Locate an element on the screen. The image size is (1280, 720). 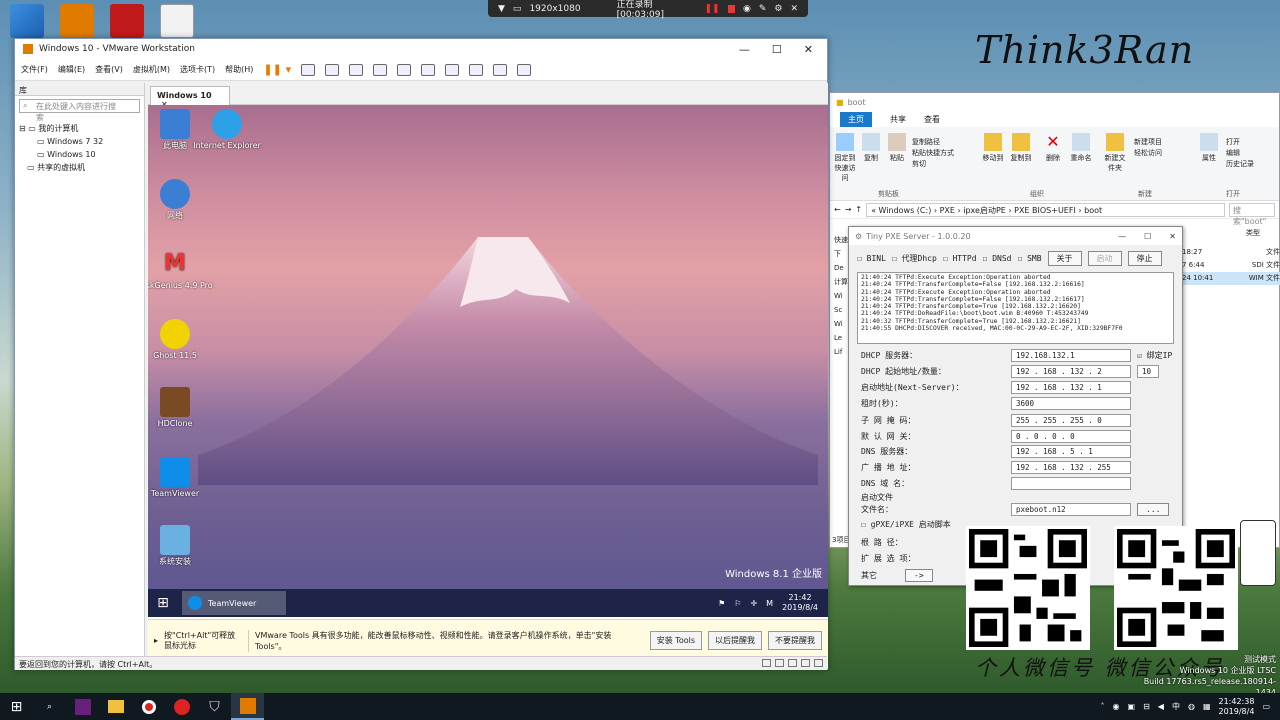
guest-clock: 21:42 2019/8/4 is located at coordinates (800, 603).